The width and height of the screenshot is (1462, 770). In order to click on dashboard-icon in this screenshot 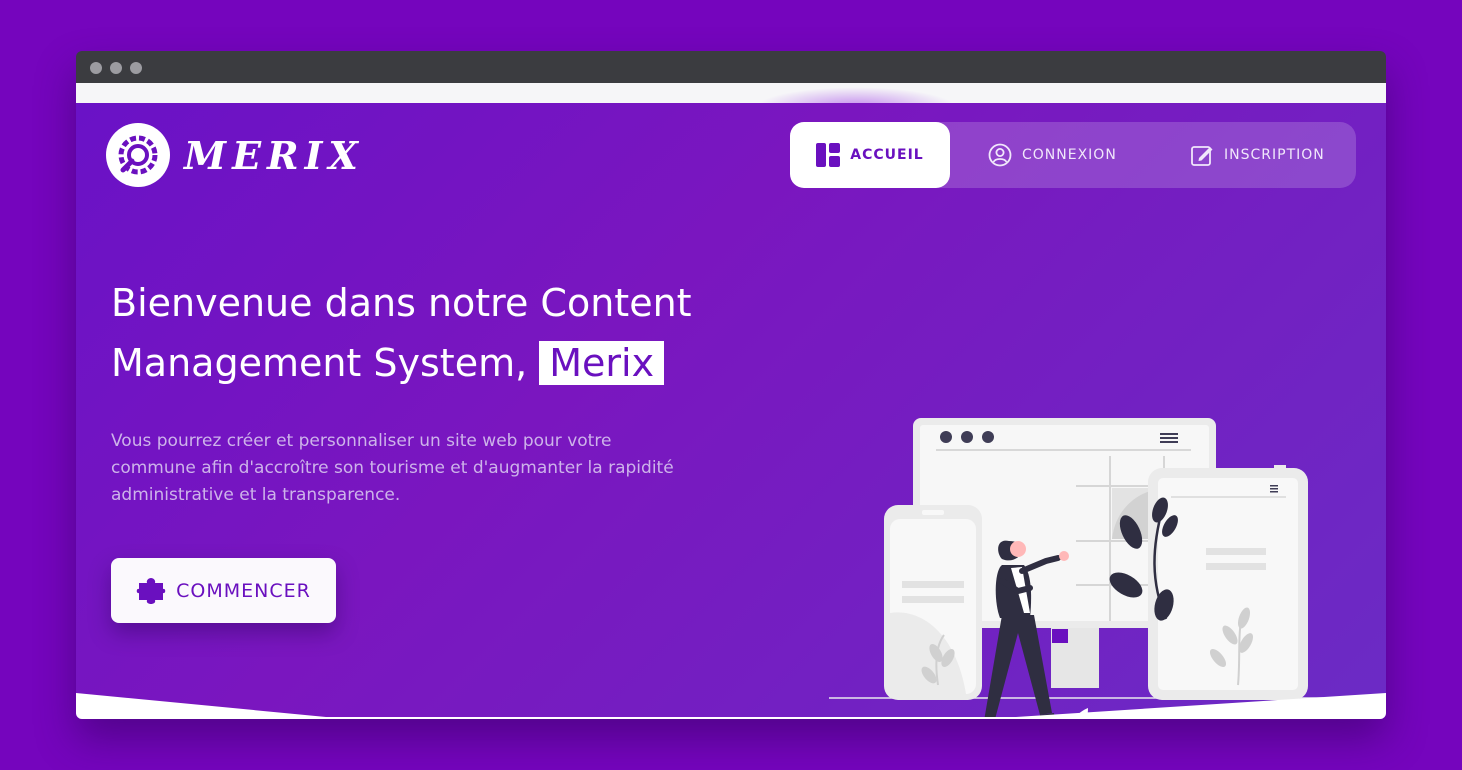, I will do `click(828, 155)`.